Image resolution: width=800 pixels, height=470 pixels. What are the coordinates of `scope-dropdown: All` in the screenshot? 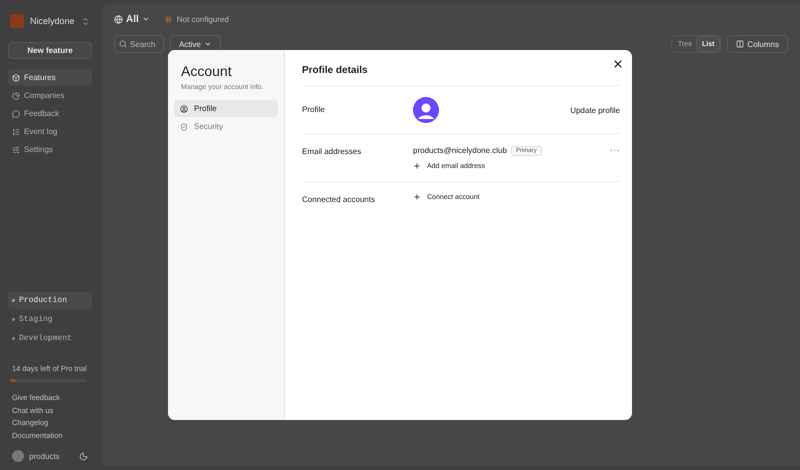 It's located at (132, 19).